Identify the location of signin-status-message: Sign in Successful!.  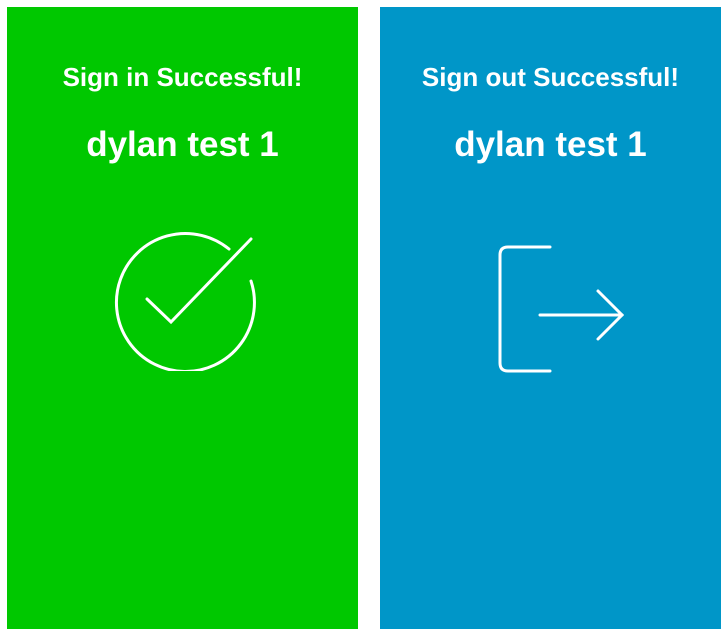
(182, 77).